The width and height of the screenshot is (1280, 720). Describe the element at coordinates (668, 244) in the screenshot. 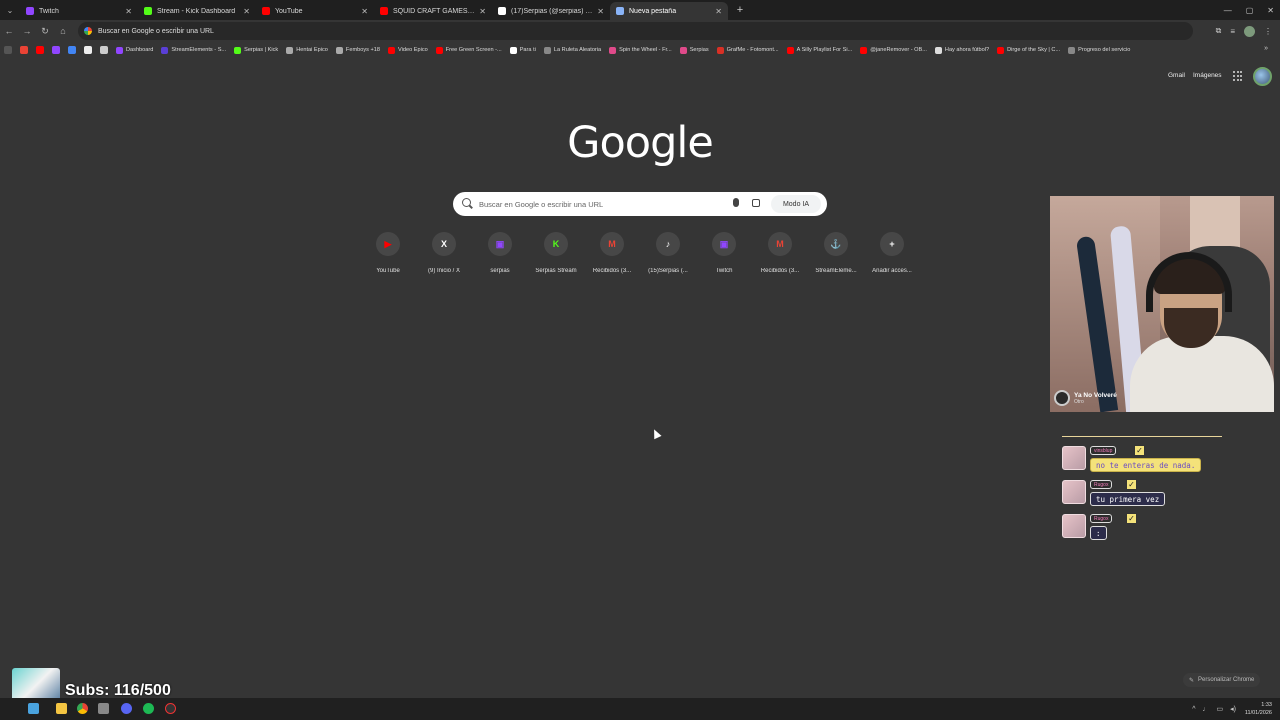

I see `shortcut-icon: ♪` at that location.